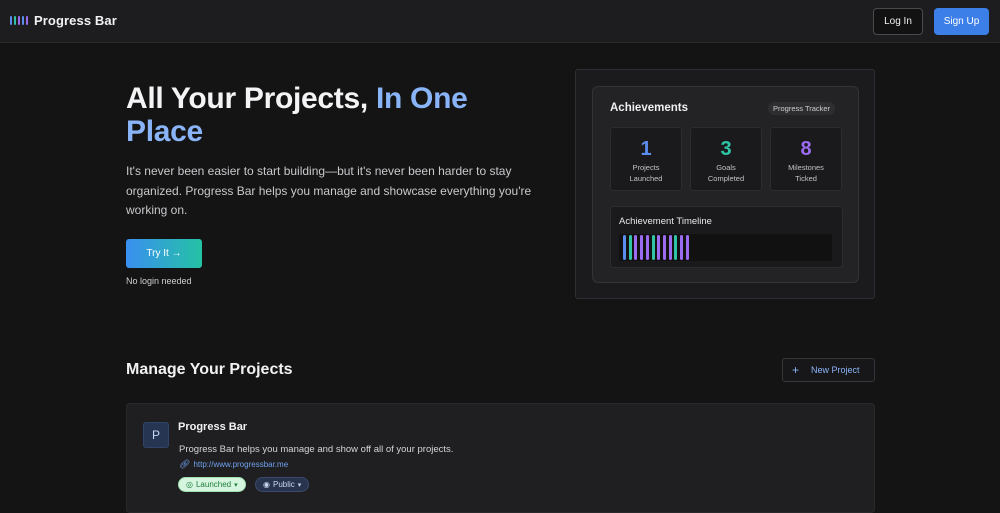 Image resolution: width=1000 pixels, height=513 pixels. What do you see at coordinates (164, 253) in the screenshot?
I see `try-it-button: Try It →` at bounding box center [164, 253].